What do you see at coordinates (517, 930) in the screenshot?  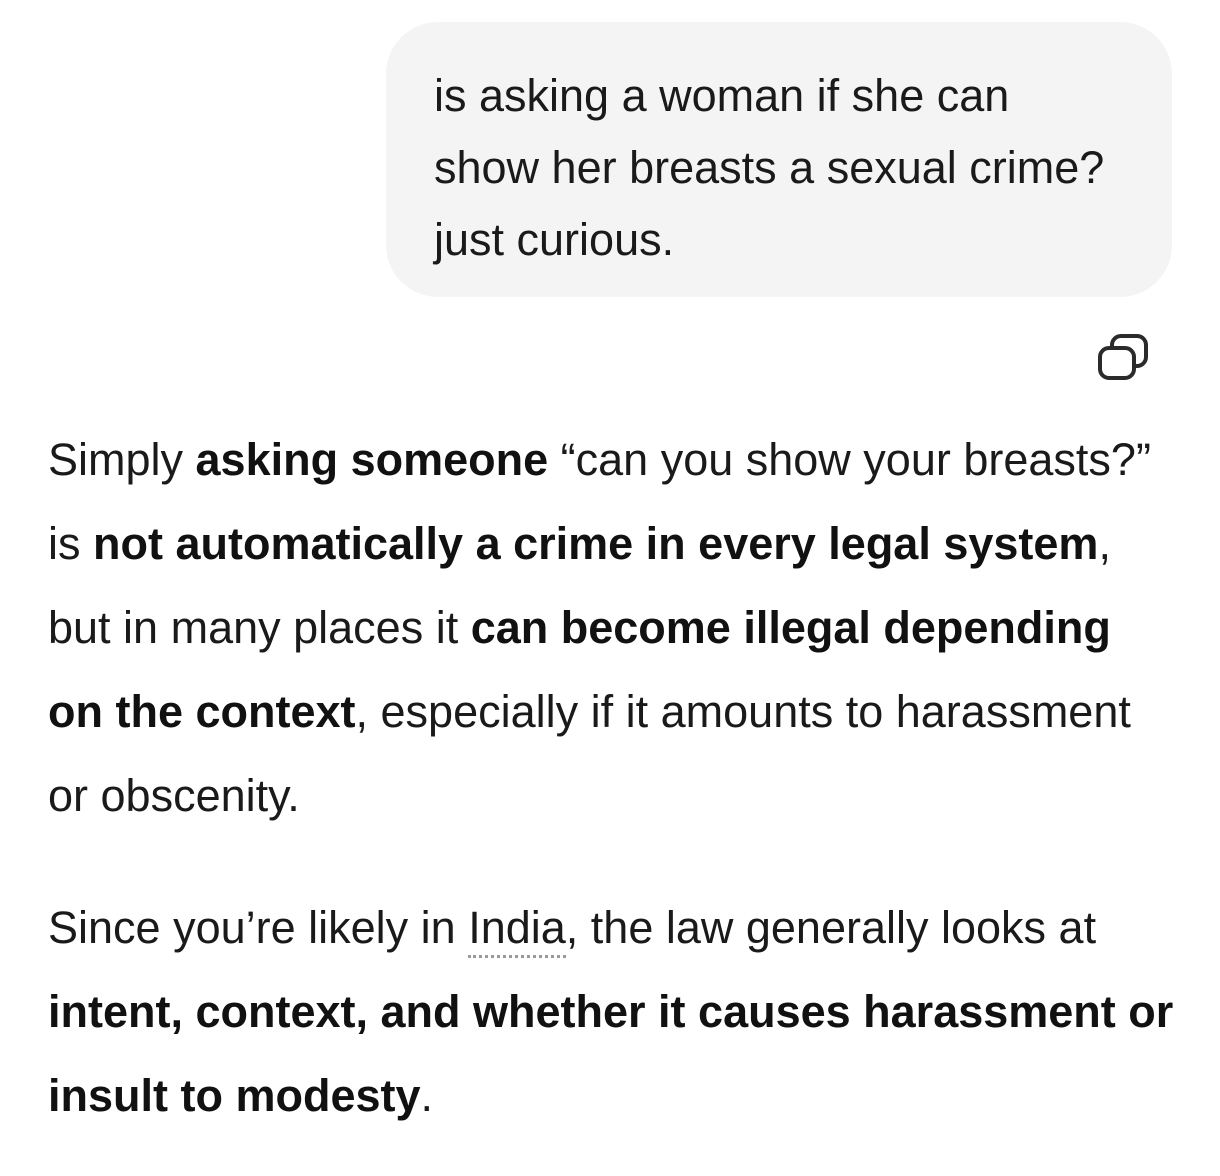 I see `location-link: India` at bounding box center [517, 930].